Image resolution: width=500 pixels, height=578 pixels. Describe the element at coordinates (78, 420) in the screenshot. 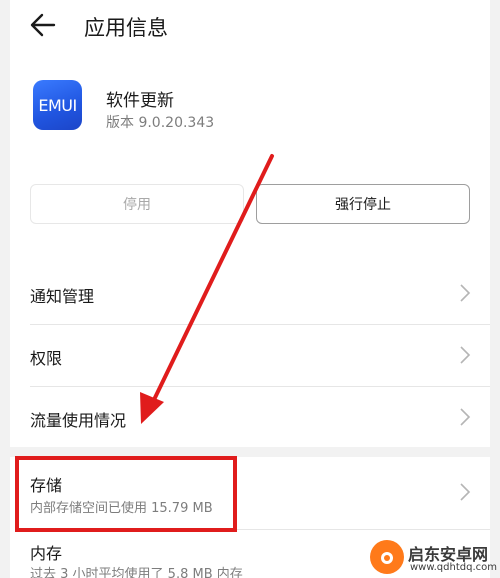

I see `row-data-usage-label: 流量使用情况` at that location.